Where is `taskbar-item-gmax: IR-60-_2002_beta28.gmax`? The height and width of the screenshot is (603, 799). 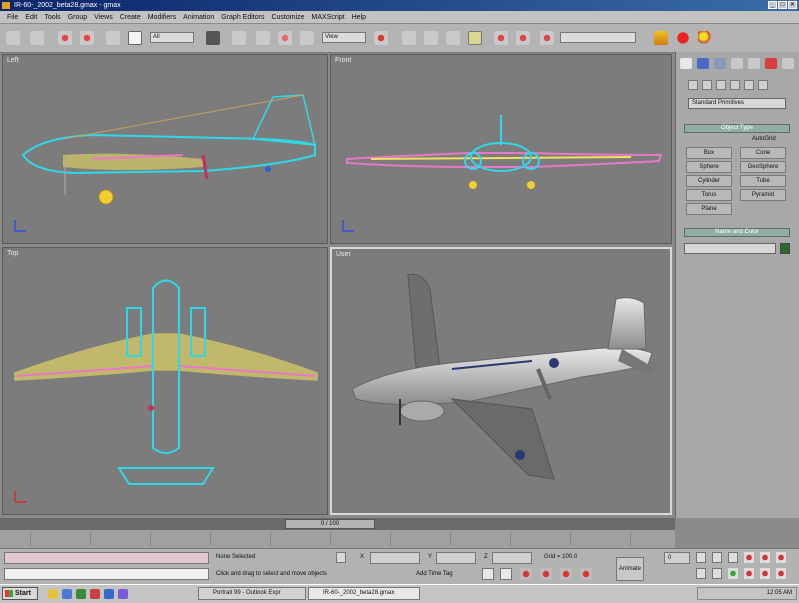
taskbar-item-gmax: IR-60-_2002_beta28.gmax is located at coordinates (364, 593).